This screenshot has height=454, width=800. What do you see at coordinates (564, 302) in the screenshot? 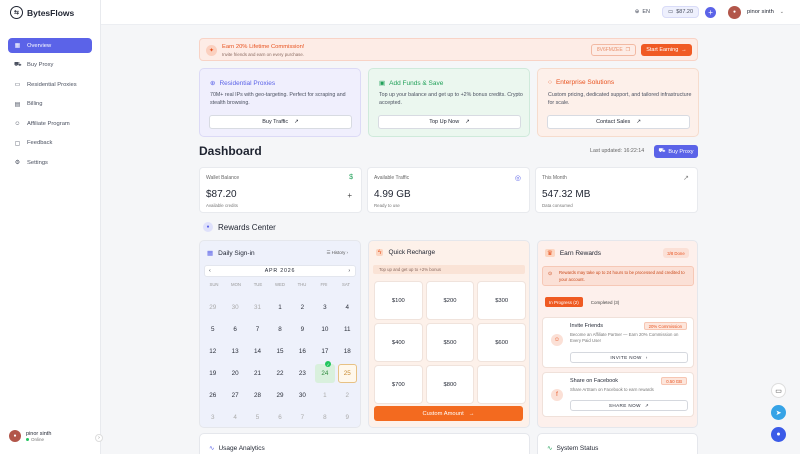
I see `tab-in-progress: In Progress (2)` at bounding box center [564, 302].